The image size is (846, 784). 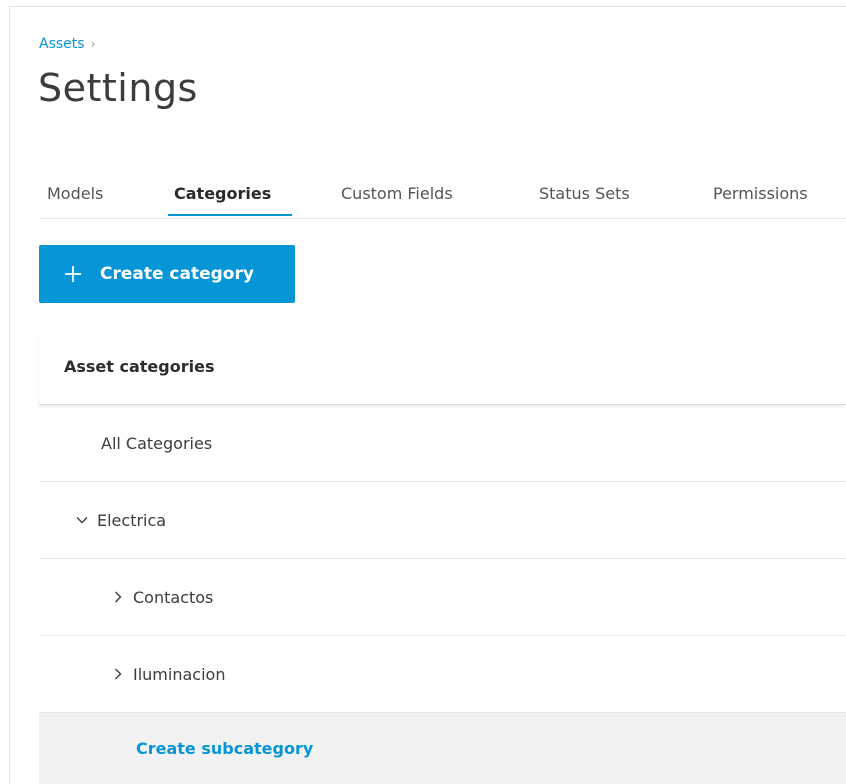 What do you see at coordinates (760, 193) in the screenshot?
I see `tab-permissions: Permissions` at bounding box center [760, 193].